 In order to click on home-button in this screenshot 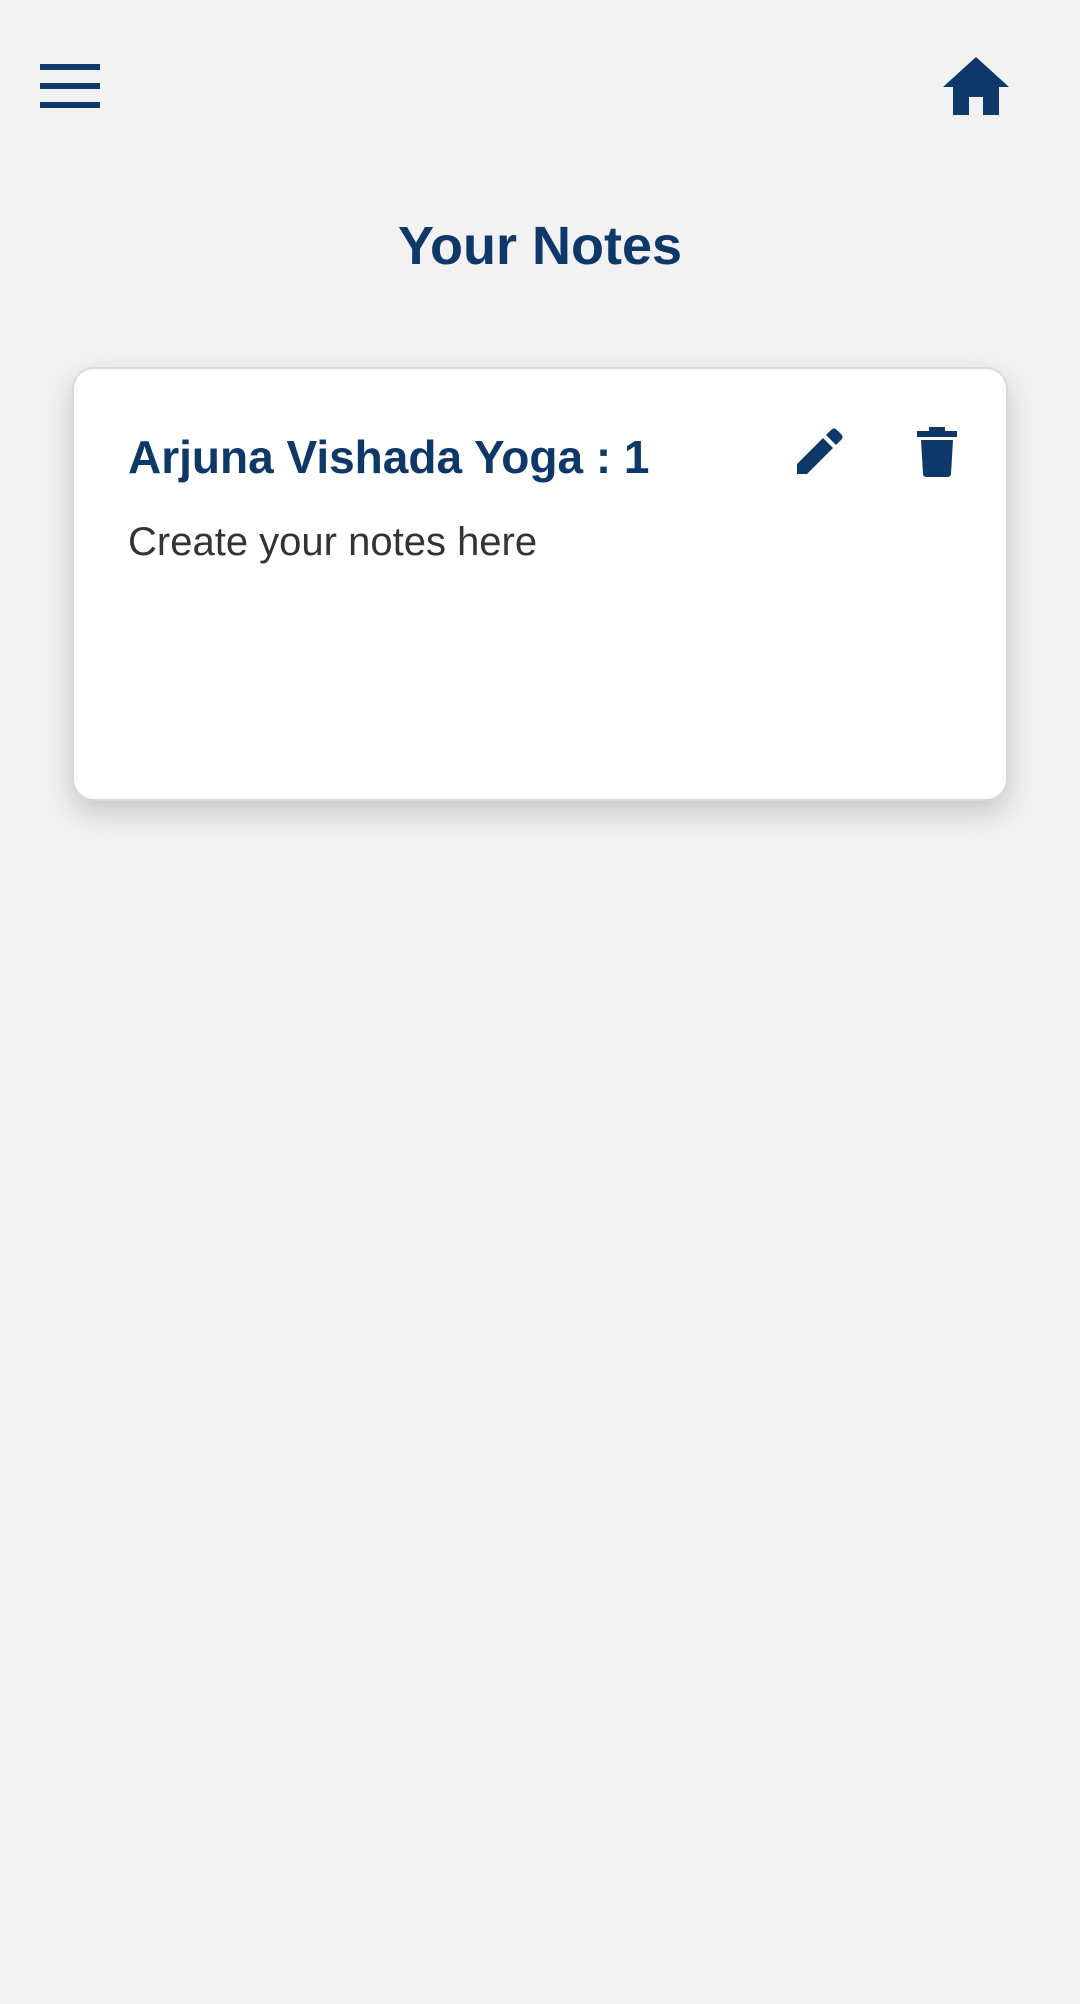, I will do `click(976, 86)`.